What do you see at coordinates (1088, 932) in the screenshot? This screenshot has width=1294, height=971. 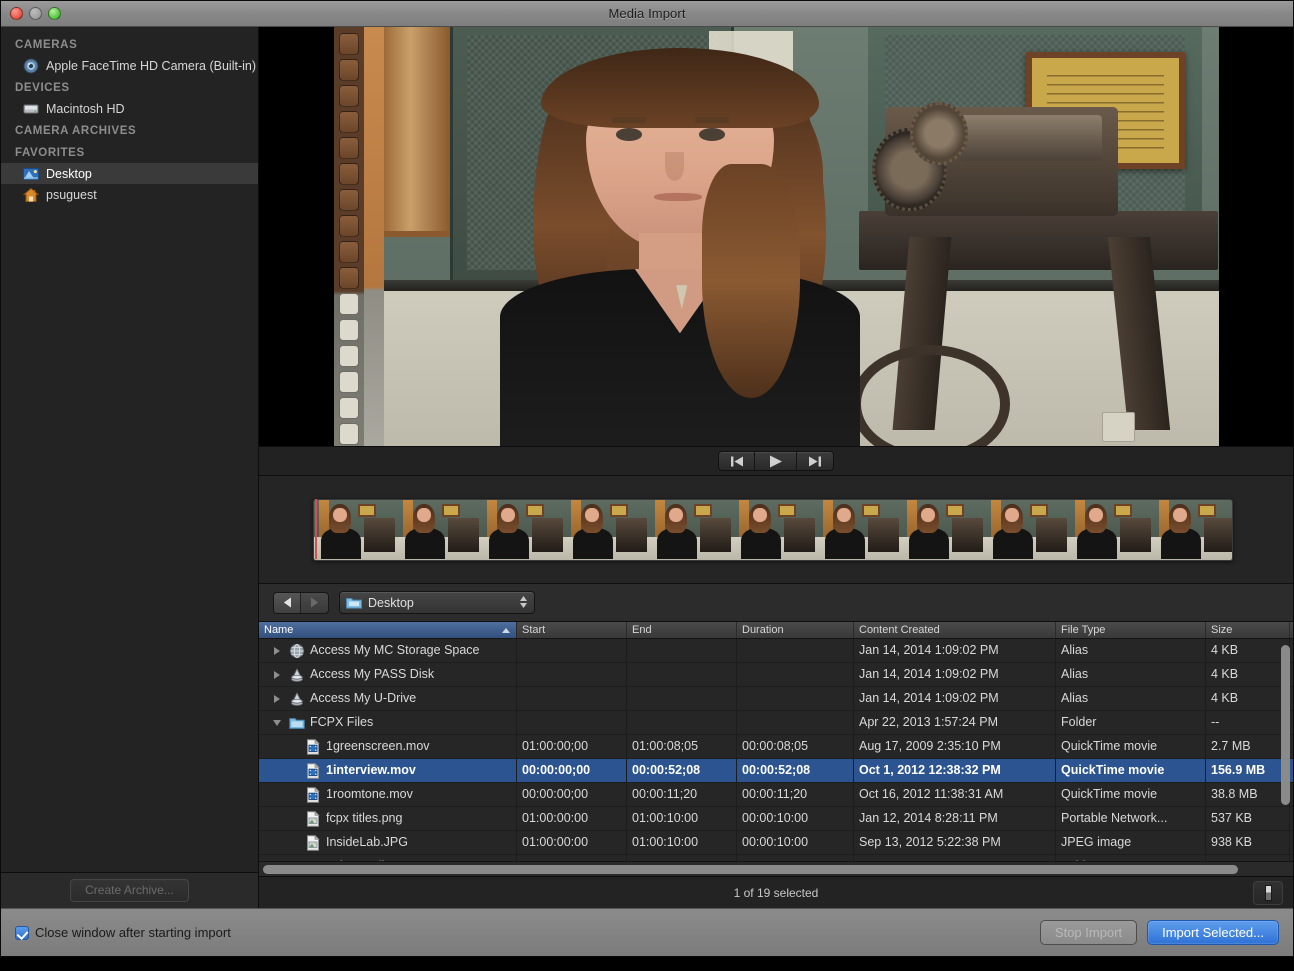 I see `stop-import-button: Stop Import` at bounding box center [1088, 932].